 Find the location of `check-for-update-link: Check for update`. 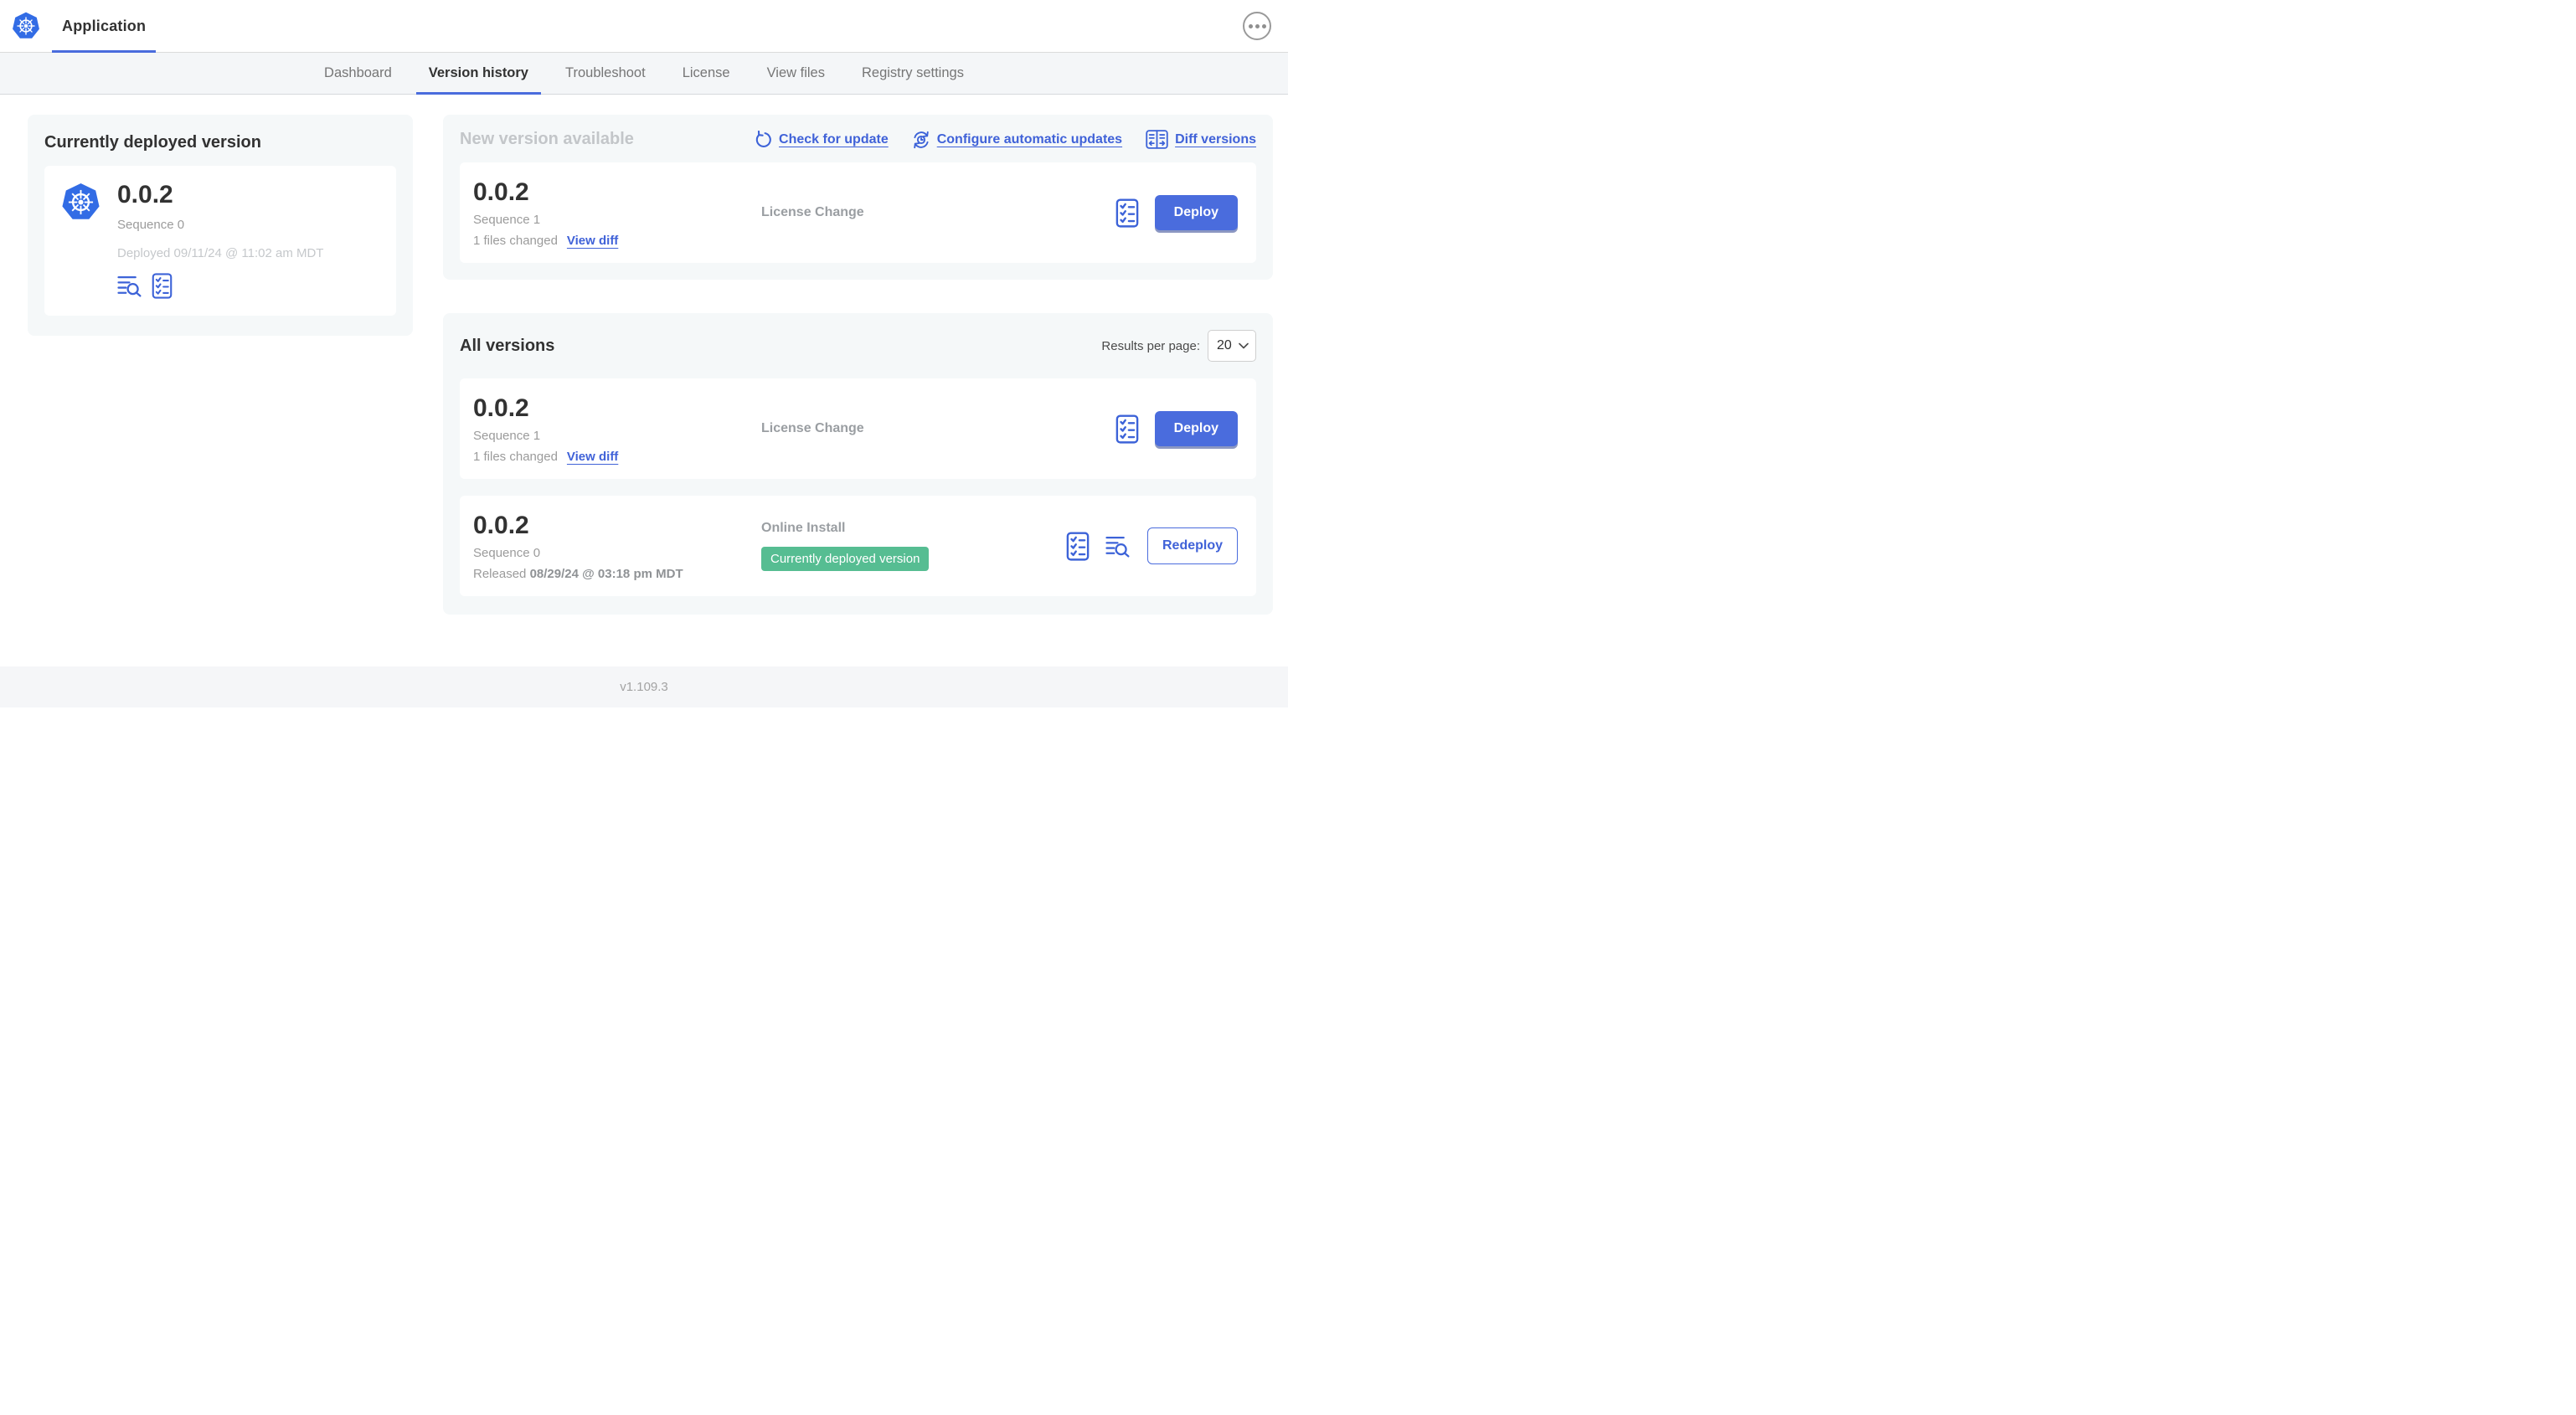

check-for-update-link: Check for update is located at coordinates (821, 139).